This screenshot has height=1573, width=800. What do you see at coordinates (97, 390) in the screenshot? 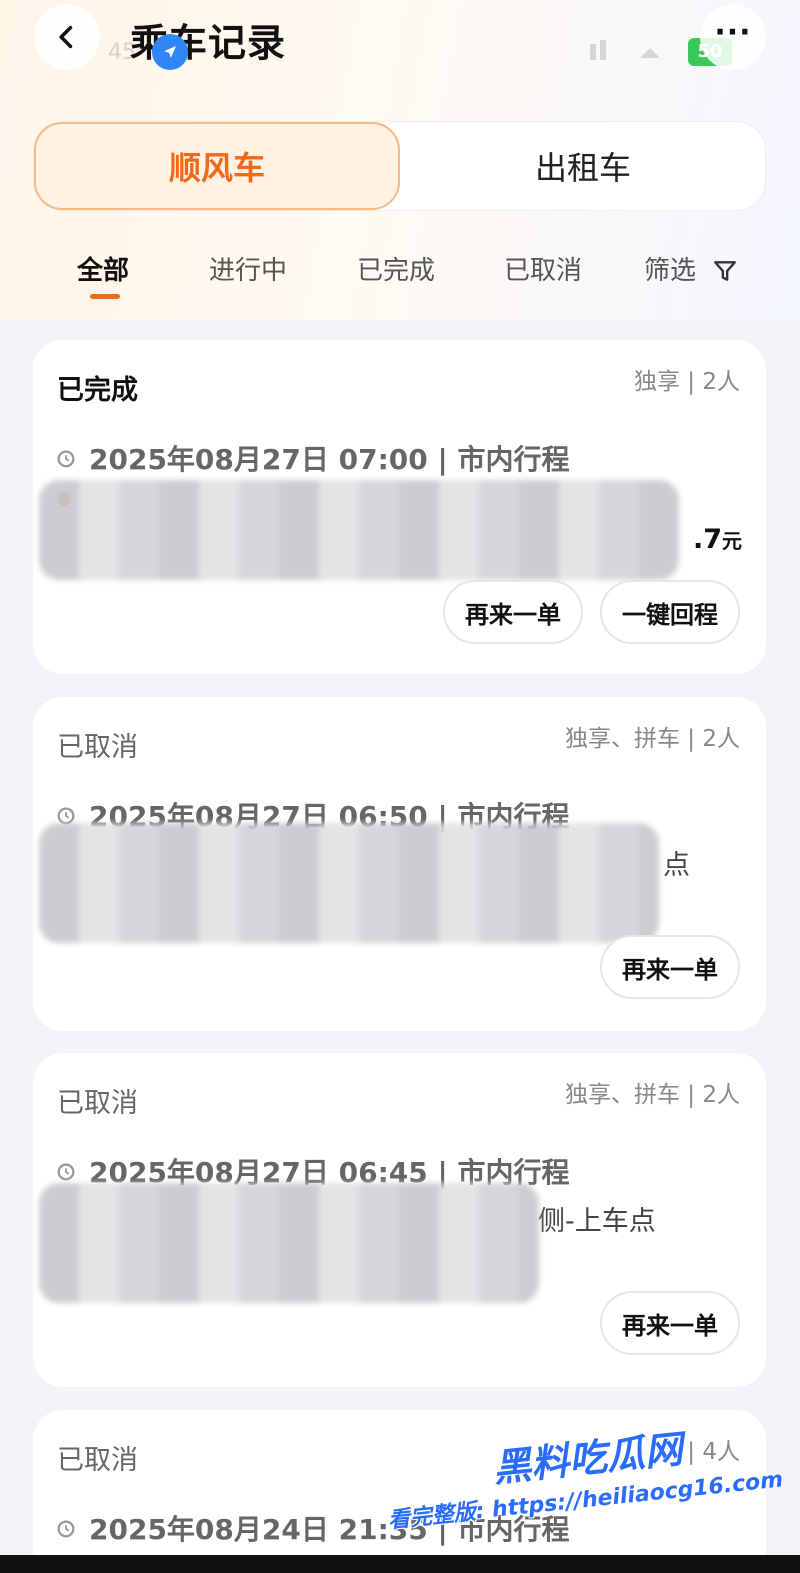
I see `order-status: 已完成` at bounding box center [97, 390].